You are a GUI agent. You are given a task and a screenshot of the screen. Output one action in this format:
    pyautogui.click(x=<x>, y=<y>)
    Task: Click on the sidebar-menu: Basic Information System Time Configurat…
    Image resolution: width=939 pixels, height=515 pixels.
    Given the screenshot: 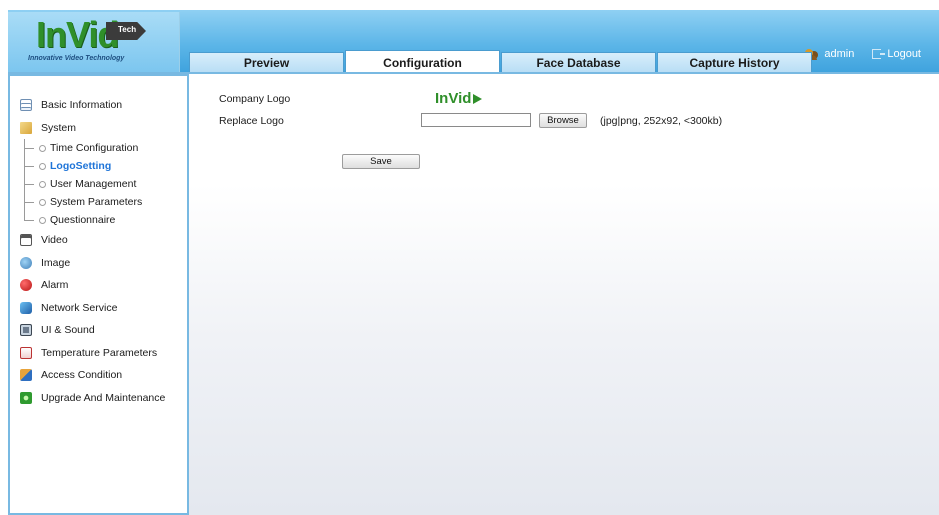 What is the action you would take?
    pyautogui.click(x=92, y=251)
    